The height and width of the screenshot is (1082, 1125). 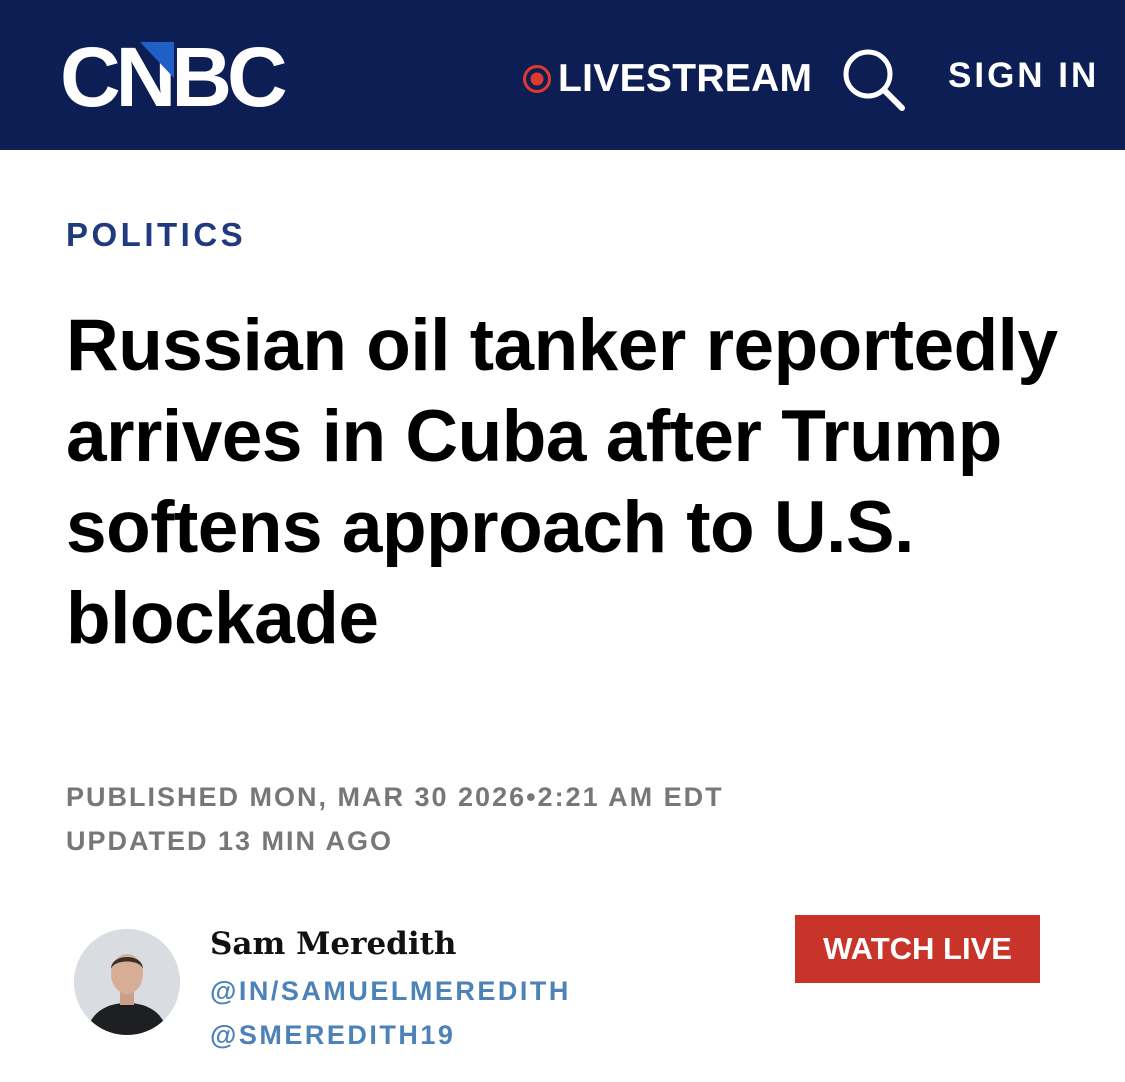 What do you see at coordinates (333, 944) in the screenshot?
I see `author-name: Sam Meredith` at bounding box center [333, 944].